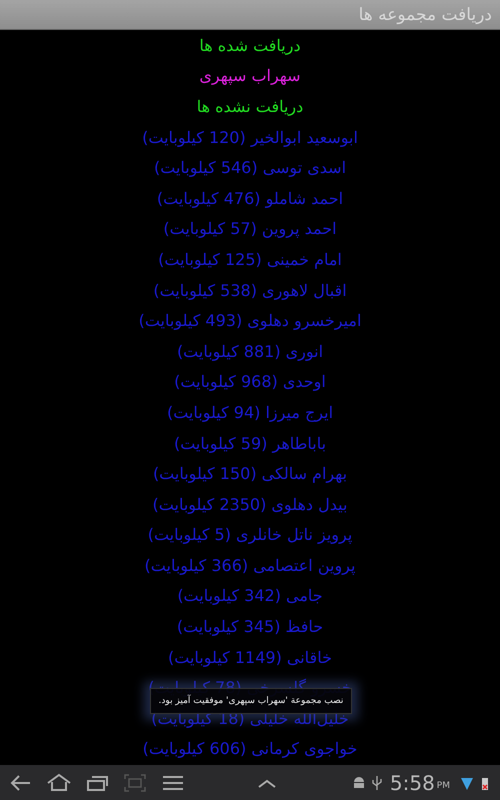 The width and height of the screenshot is (500, 800). I want to click on collection-item: پرویز ناتل خانلری (5 کیلوبایت), so click(250, 535).